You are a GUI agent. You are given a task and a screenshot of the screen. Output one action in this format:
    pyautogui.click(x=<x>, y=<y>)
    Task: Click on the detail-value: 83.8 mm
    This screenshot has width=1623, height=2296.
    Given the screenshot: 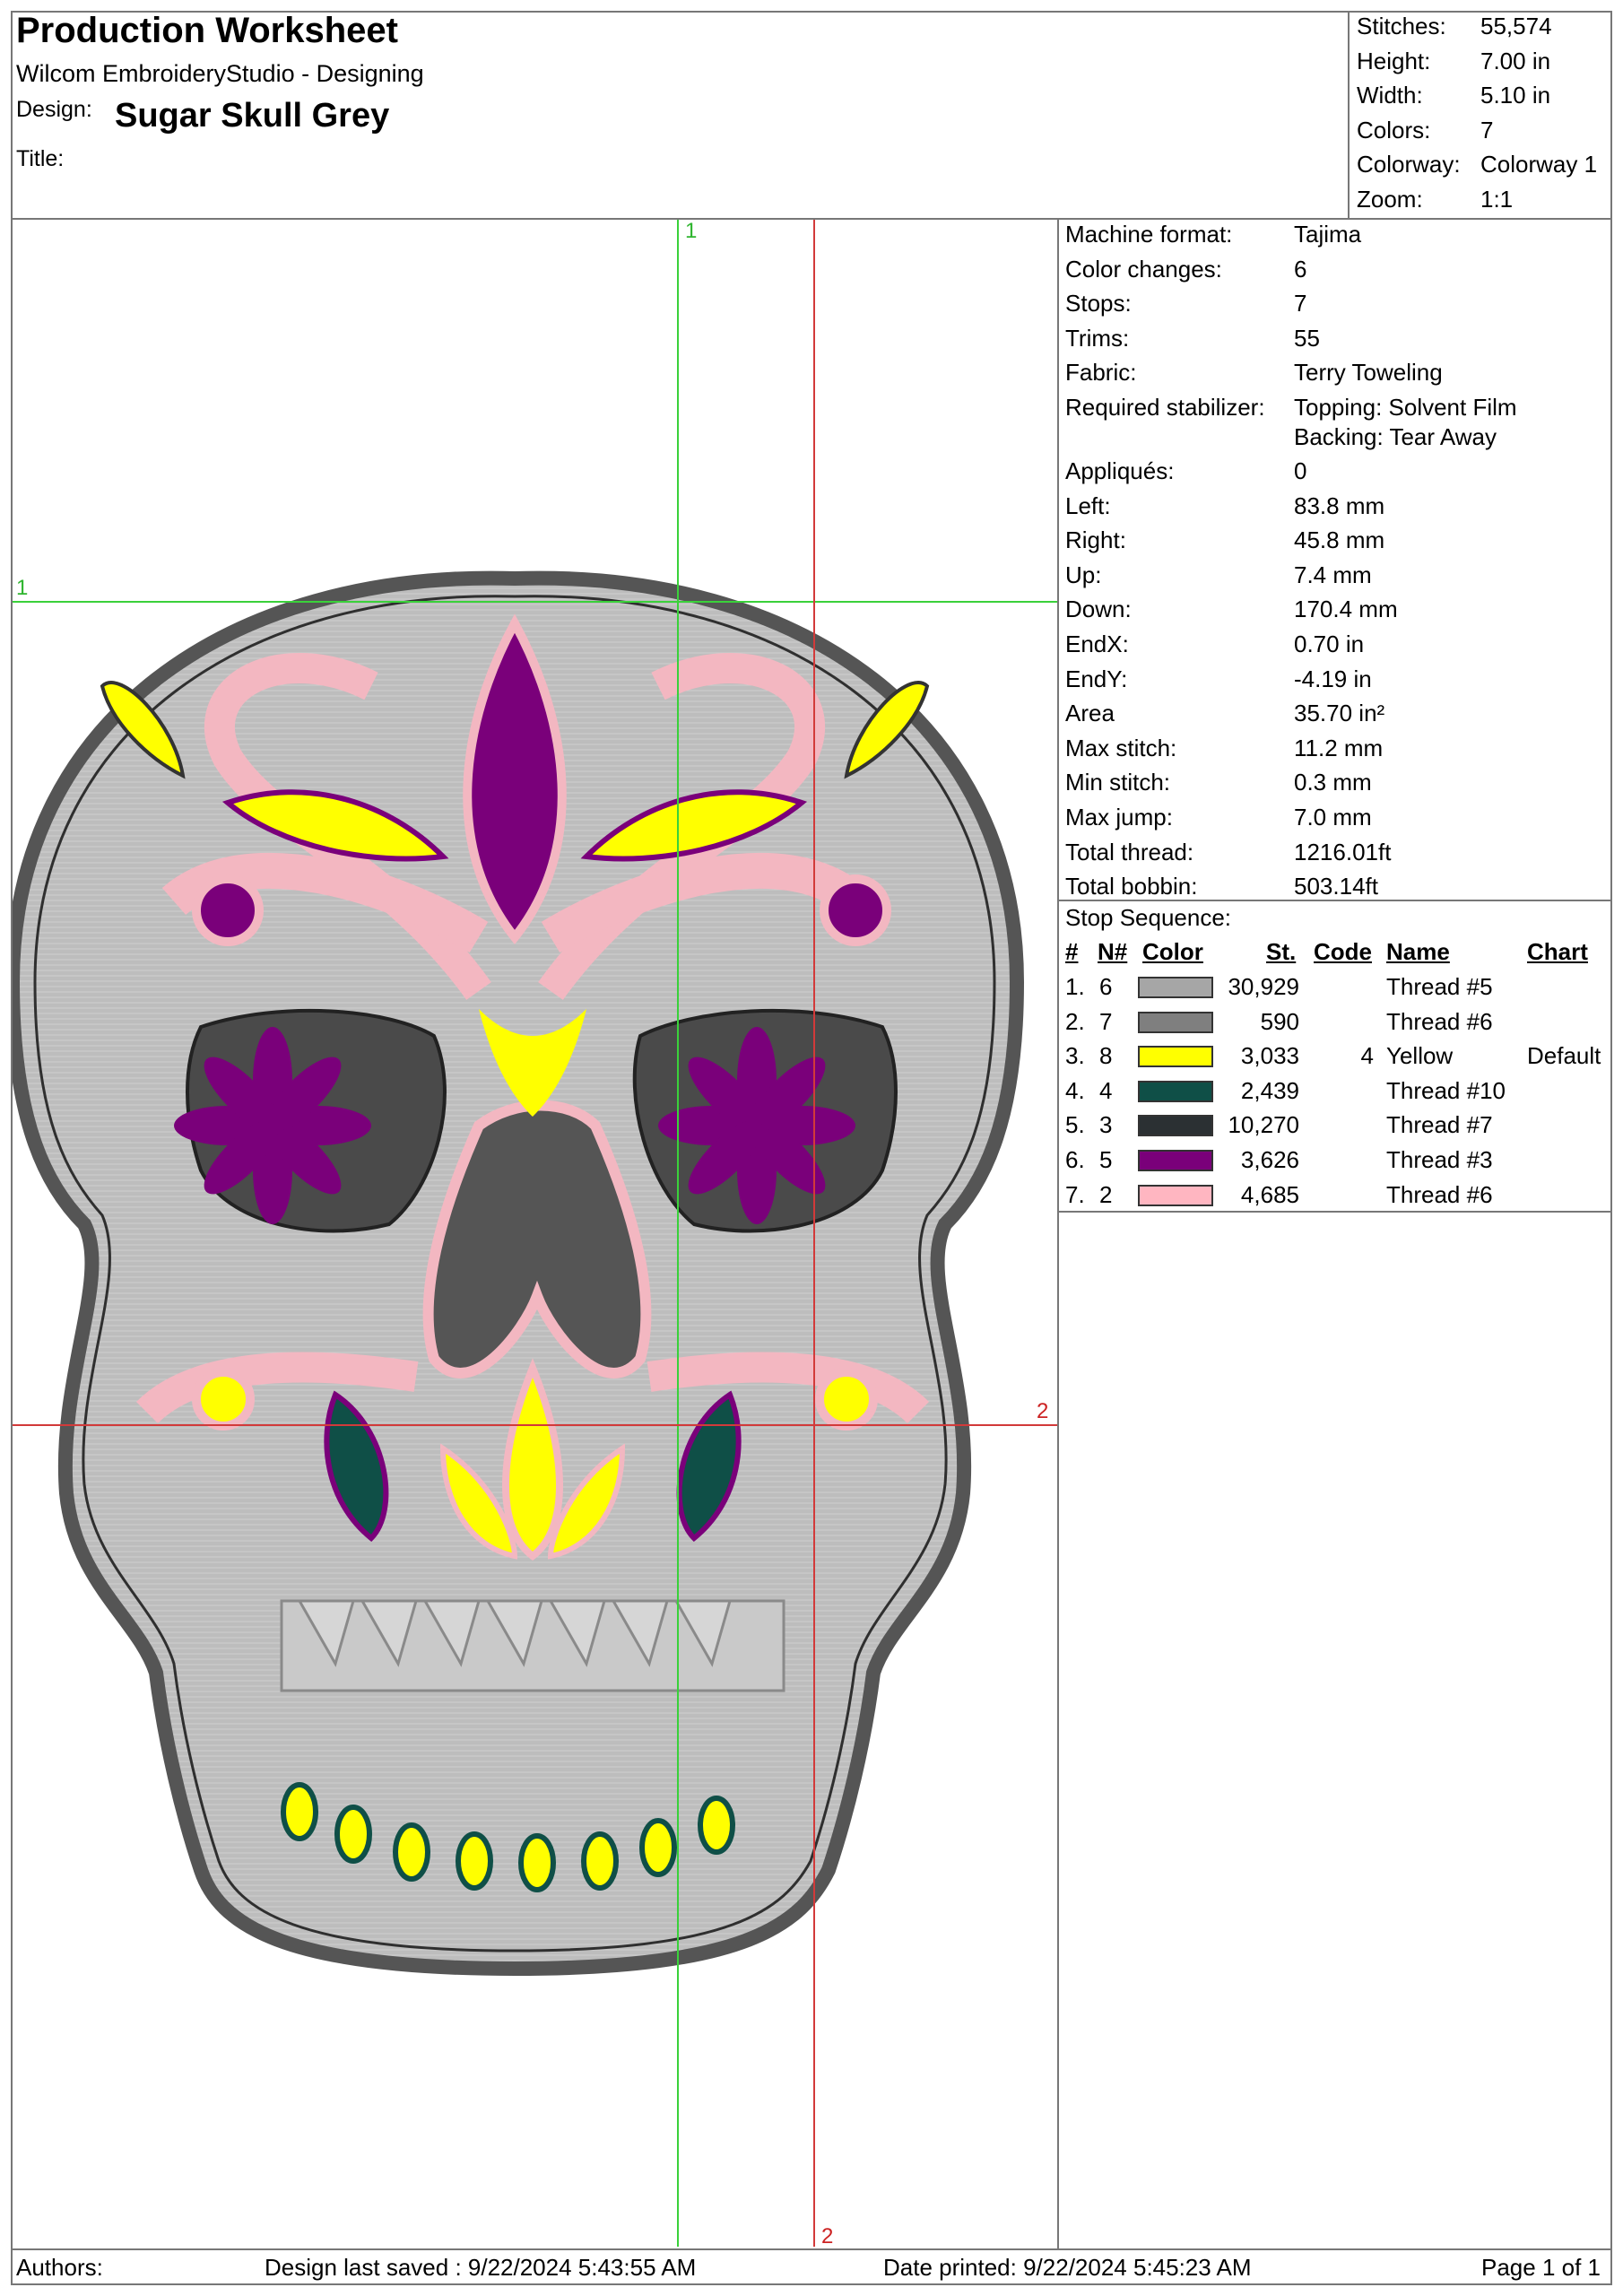 What is the action you would take?
    pyautogui.click(x=1339, y=505)
    